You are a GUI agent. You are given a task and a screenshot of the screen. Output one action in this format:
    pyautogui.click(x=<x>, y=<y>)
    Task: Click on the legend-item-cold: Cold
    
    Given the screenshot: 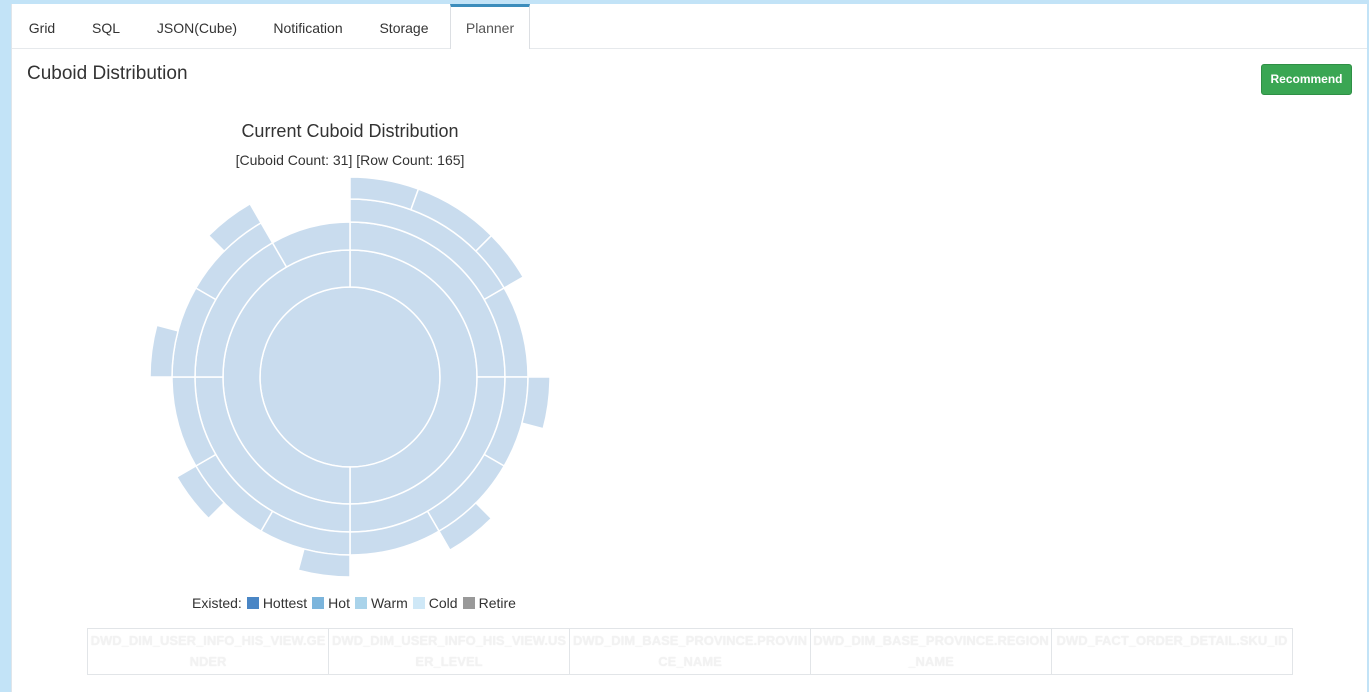 What is the action you would take?
    pyautogui.click(x=433, y=603)
    